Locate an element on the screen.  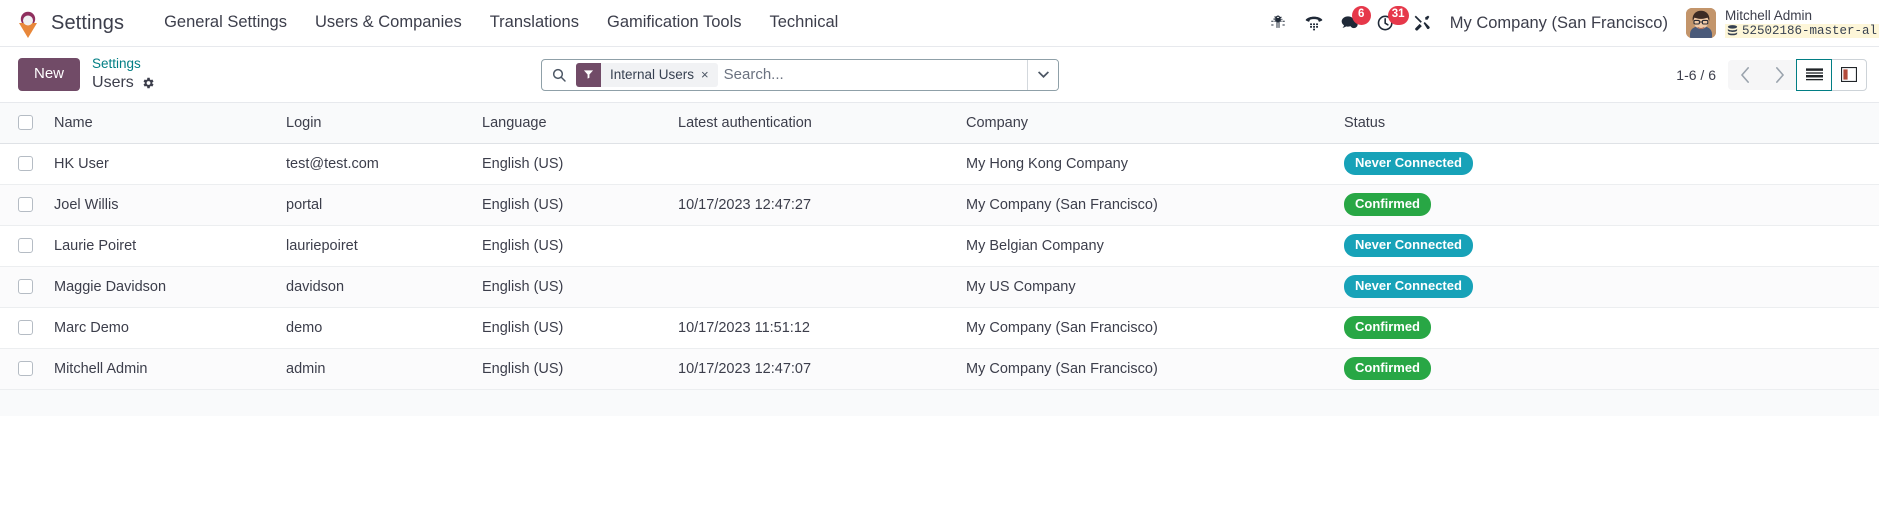
breadcrumb-current-row: Users is located at coordinates (123, 83).